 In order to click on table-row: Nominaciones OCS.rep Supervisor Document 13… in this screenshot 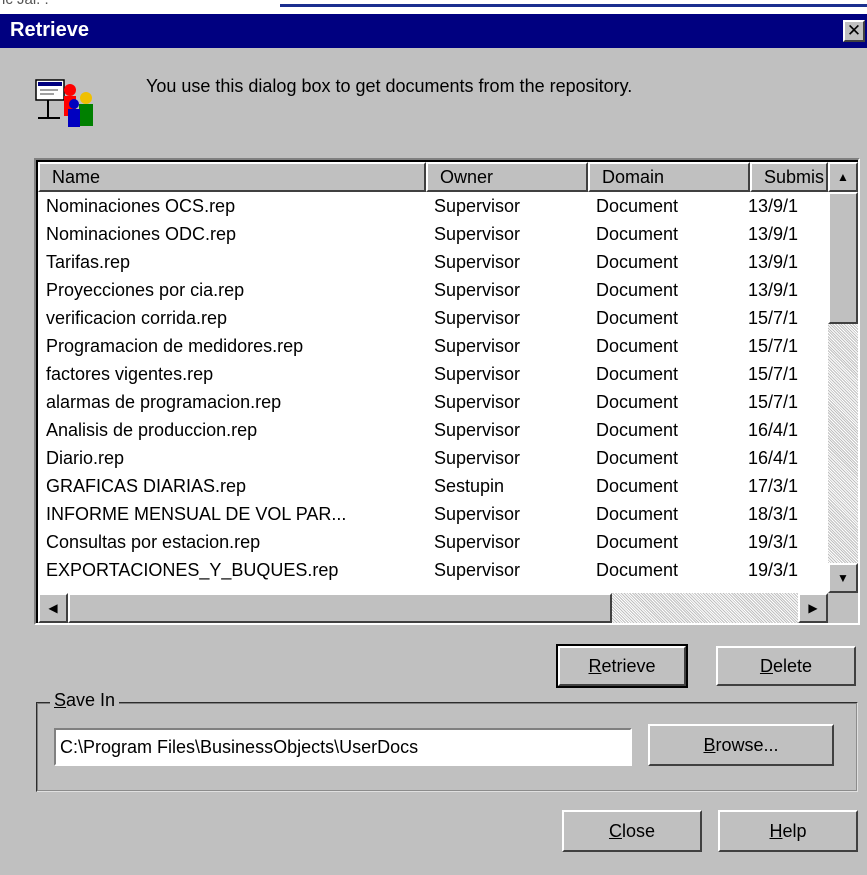, I will do `click(428, 208)`.